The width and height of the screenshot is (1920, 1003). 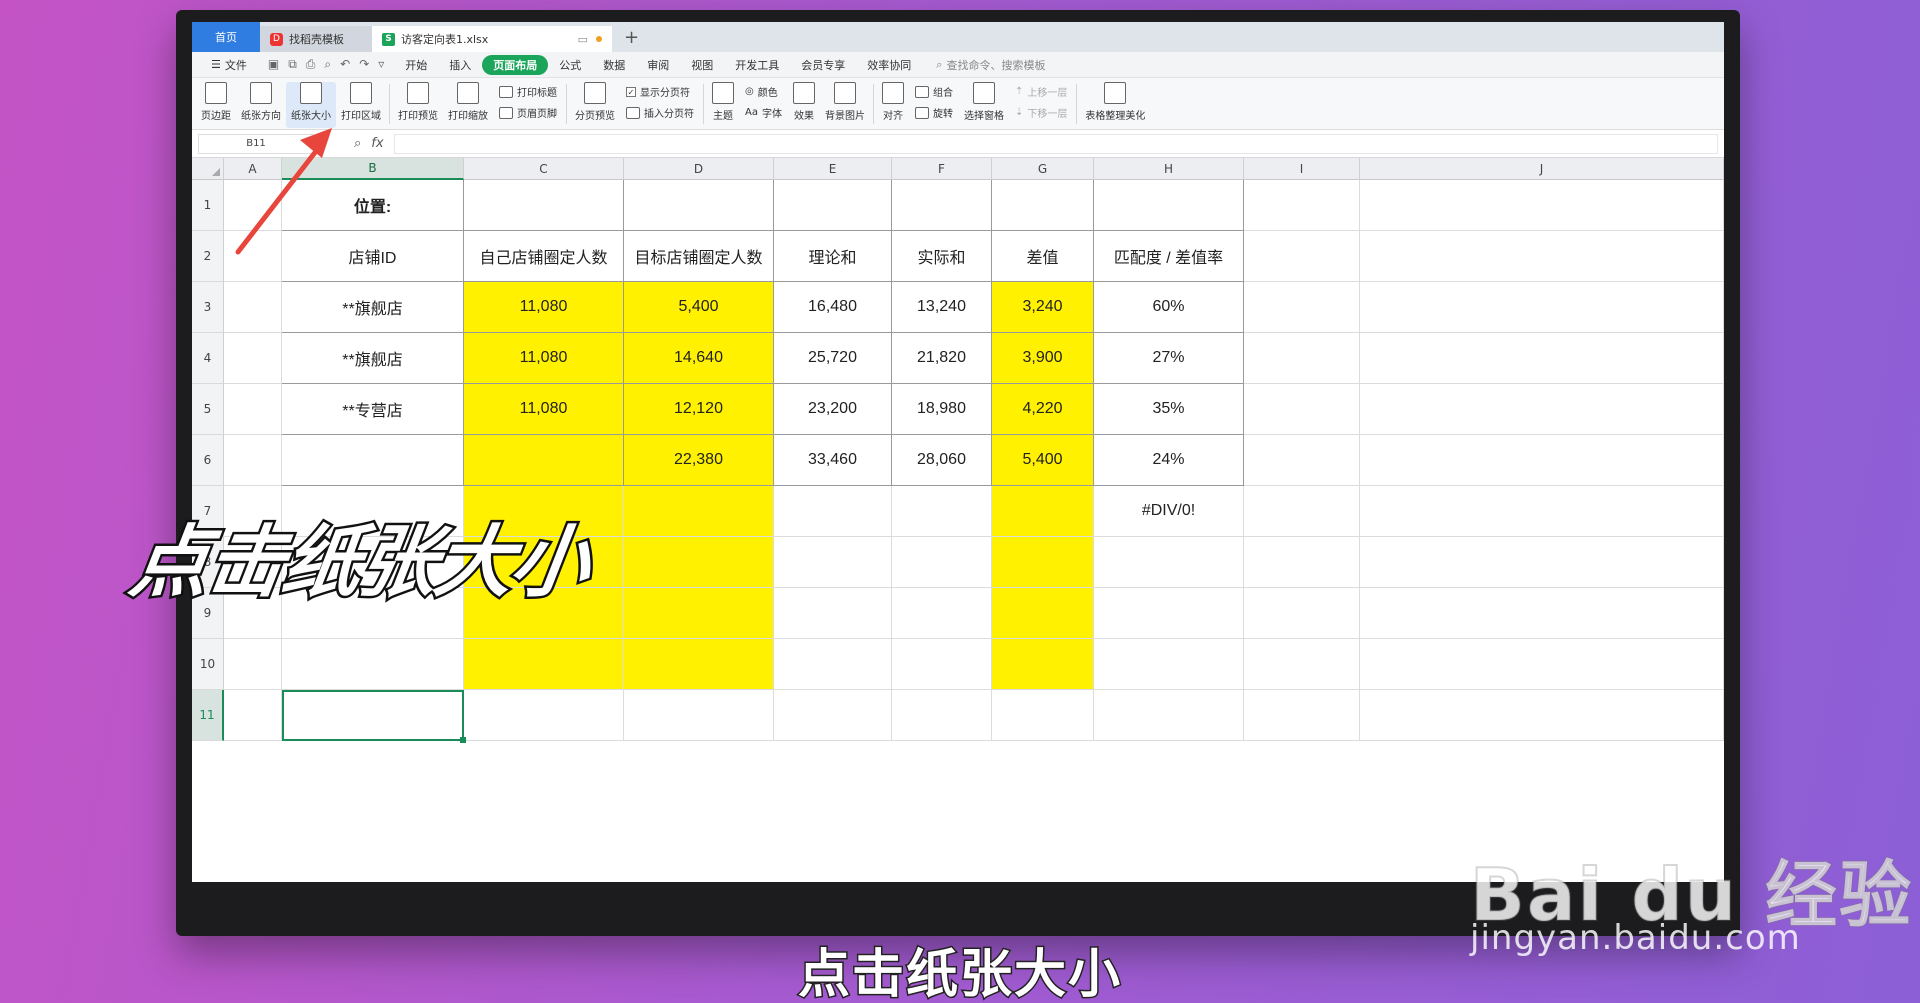 What do you see at coordinates (208, 169) in the screenshot?
I see `select-all-corner` at bounding box center [208, 169].